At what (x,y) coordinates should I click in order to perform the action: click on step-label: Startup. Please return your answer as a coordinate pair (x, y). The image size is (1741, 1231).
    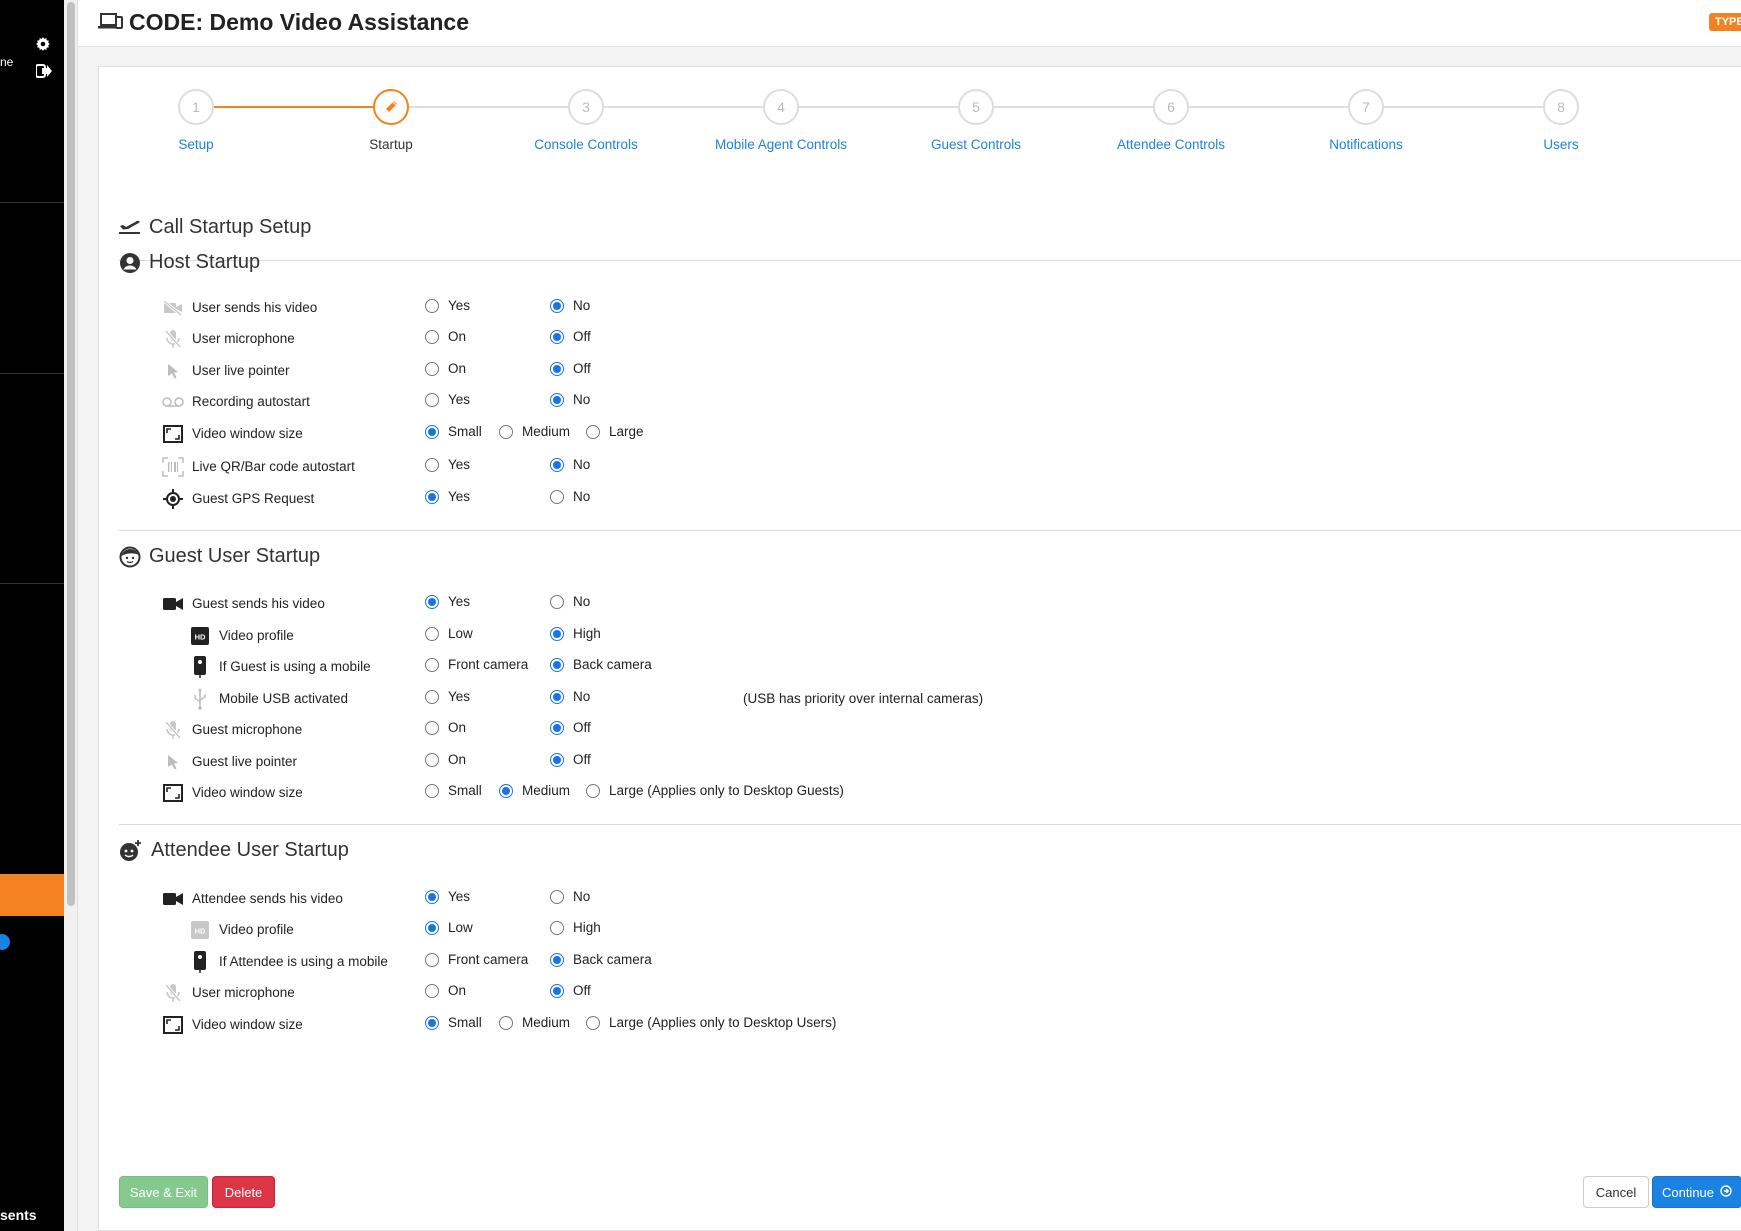
    Looking at the image, I should click on (391, 144).